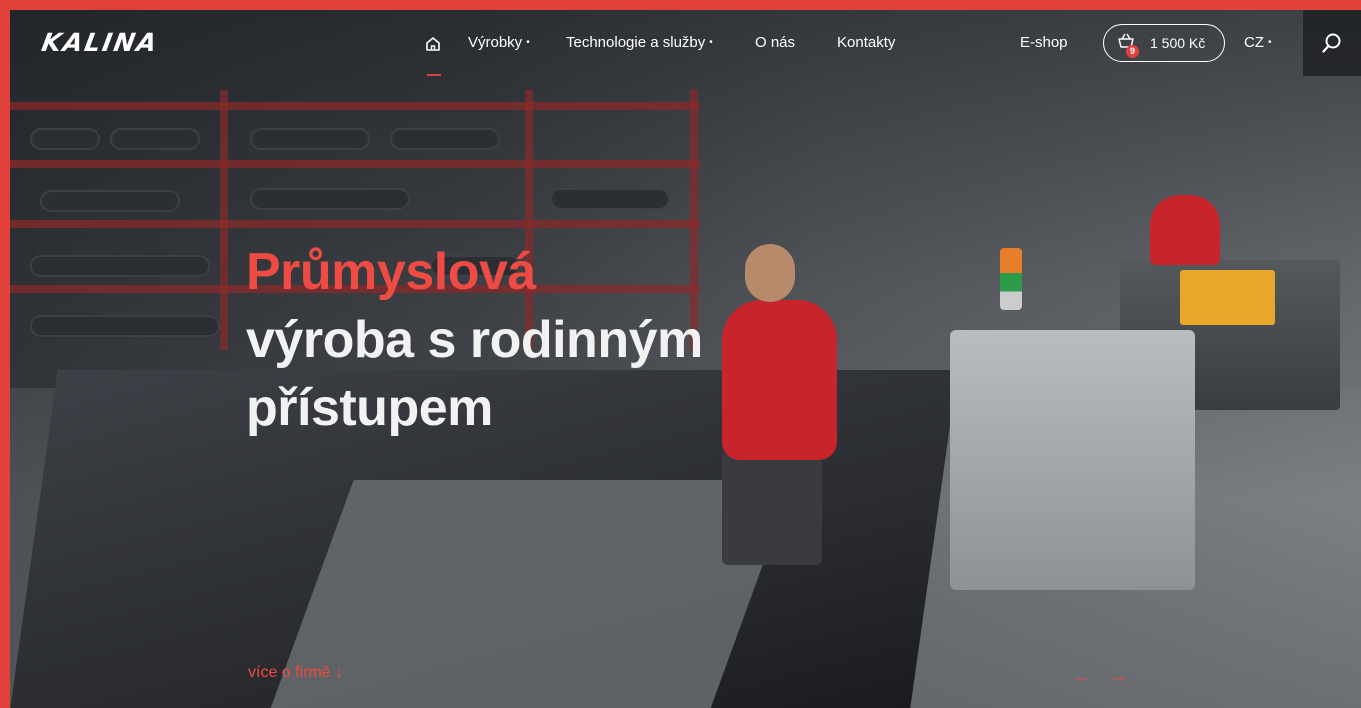 This screenshot has width=1361, height=708. I want to click on nav-item-label: O nás, so click(775, 42).